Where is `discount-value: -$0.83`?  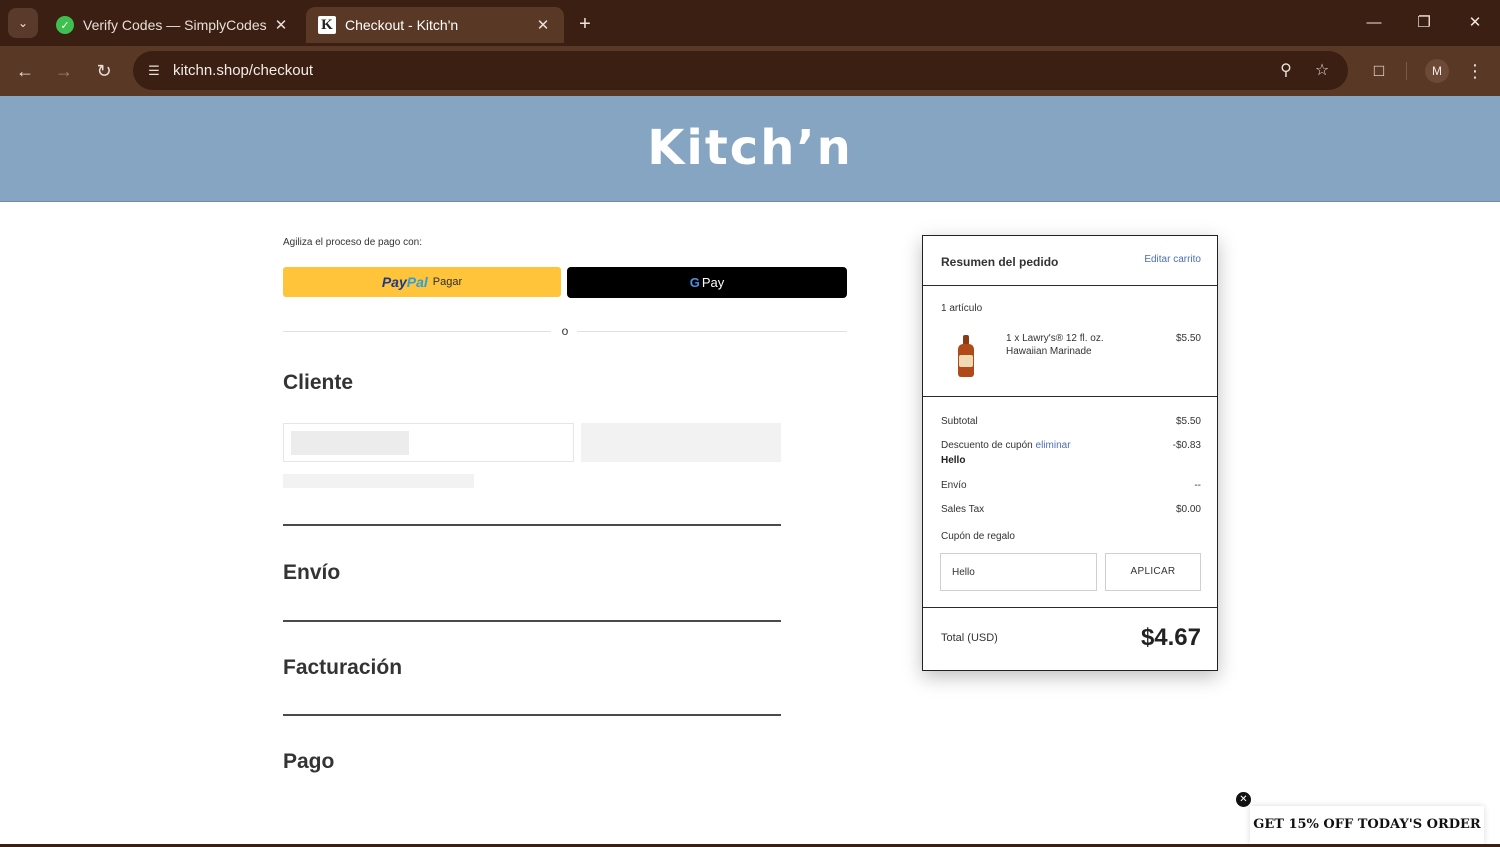
discount-value: -$0.83 is located at coordinates (1186, 445).